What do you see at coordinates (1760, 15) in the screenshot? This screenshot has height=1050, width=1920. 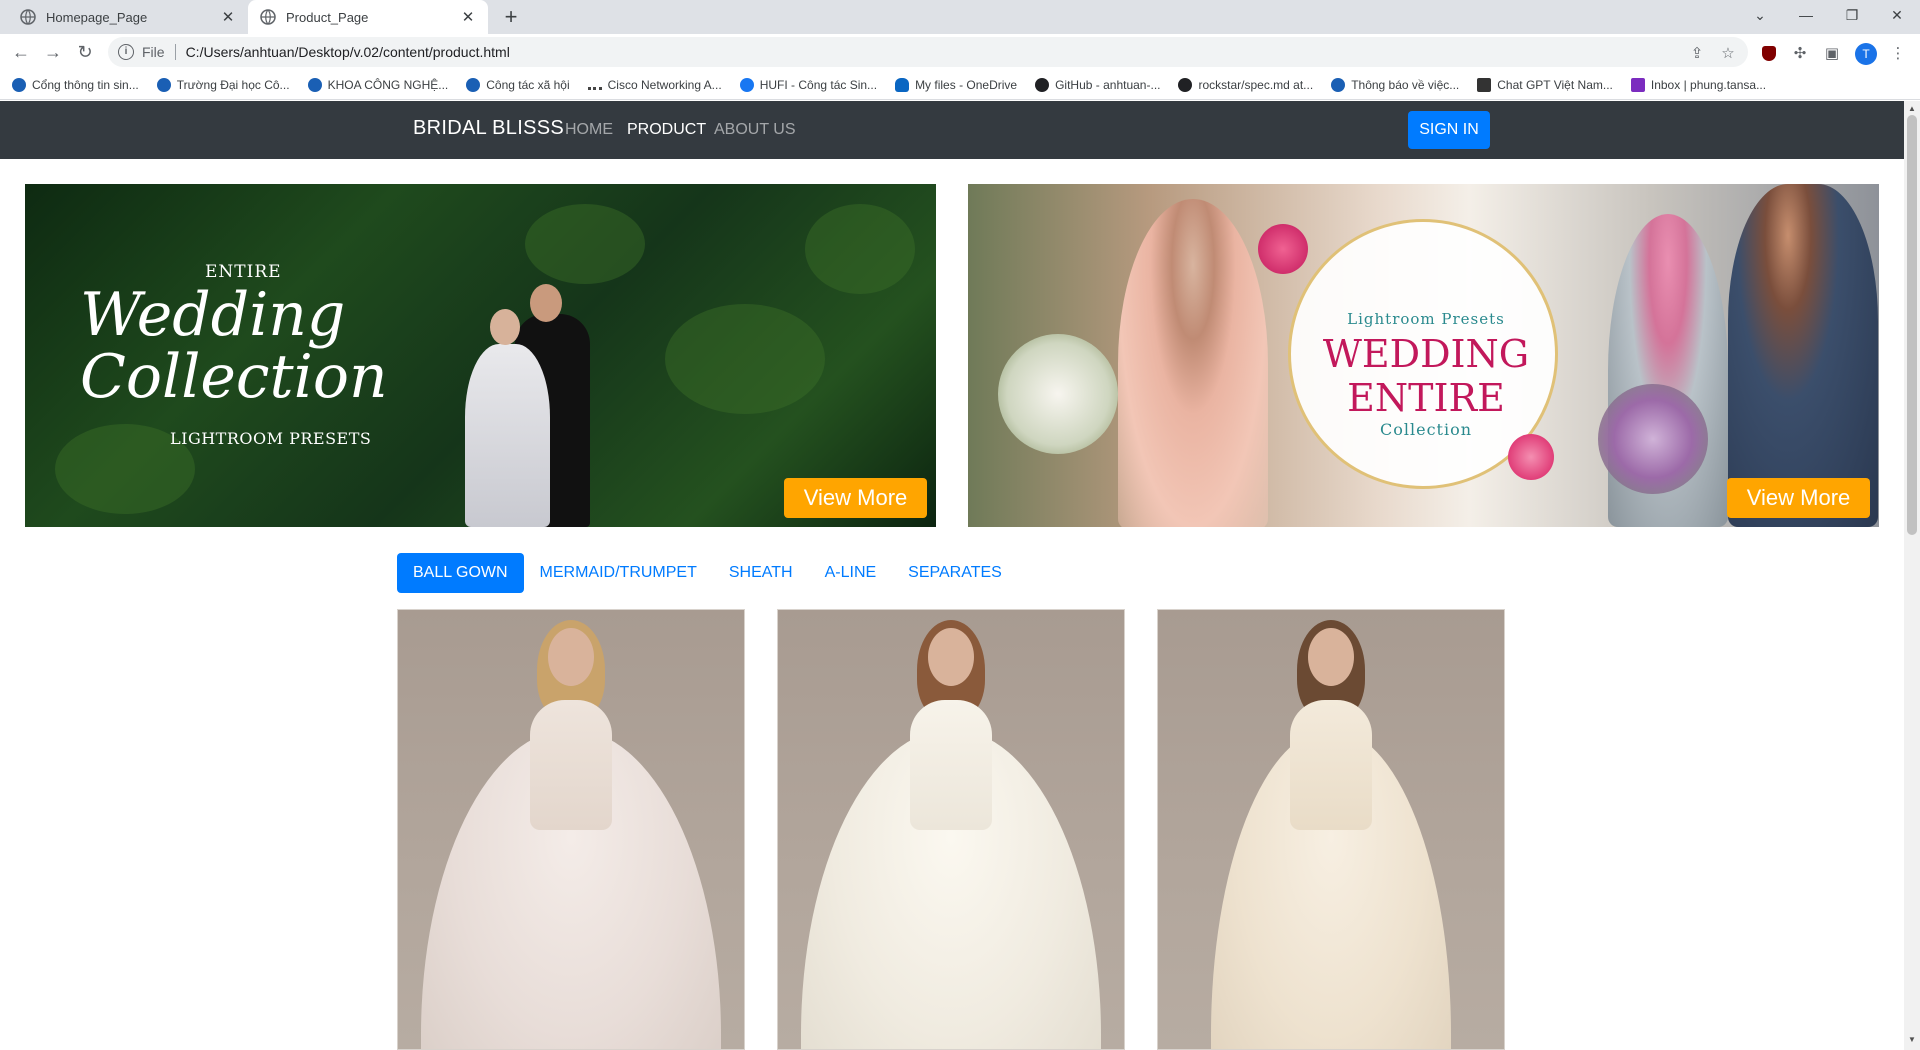 I see `tab-search-icon: ⌄` at bounding box center [1760, 15].